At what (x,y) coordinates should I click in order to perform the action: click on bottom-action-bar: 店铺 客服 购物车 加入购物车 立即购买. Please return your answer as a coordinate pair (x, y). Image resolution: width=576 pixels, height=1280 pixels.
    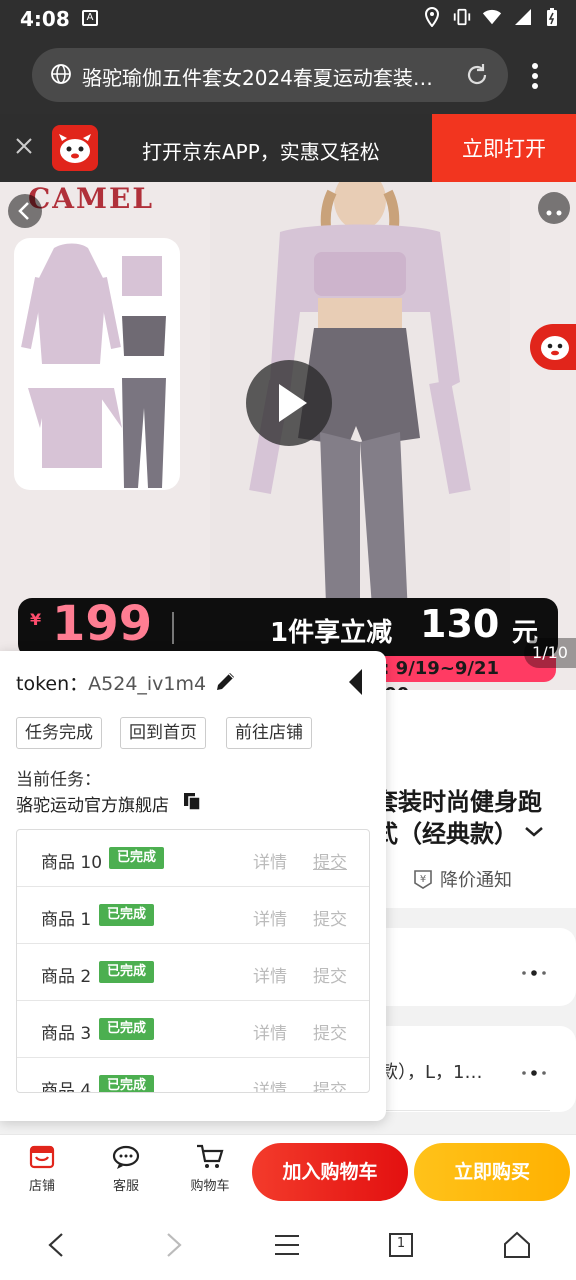
    Looking at the image, I should click on (288, 1172).